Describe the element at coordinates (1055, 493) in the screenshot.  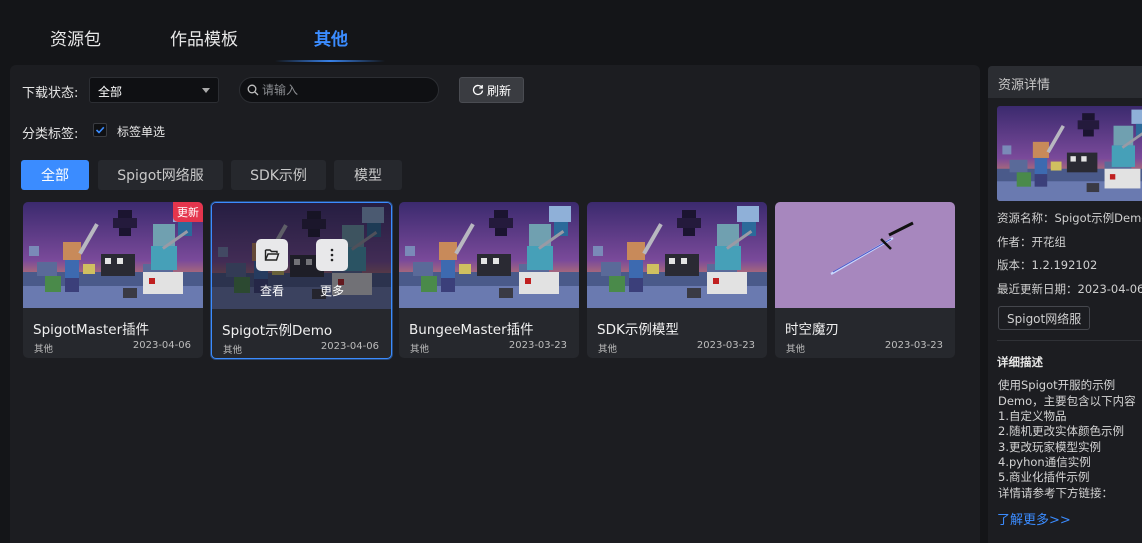
I see `description-line: 详情请参考下方链接：` at that location.